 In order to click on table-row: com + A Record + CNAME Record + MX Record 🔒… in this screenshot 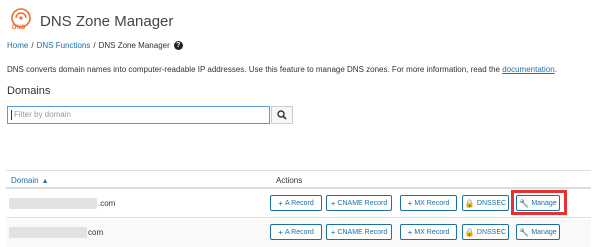, I will do `click(298, 233)`.